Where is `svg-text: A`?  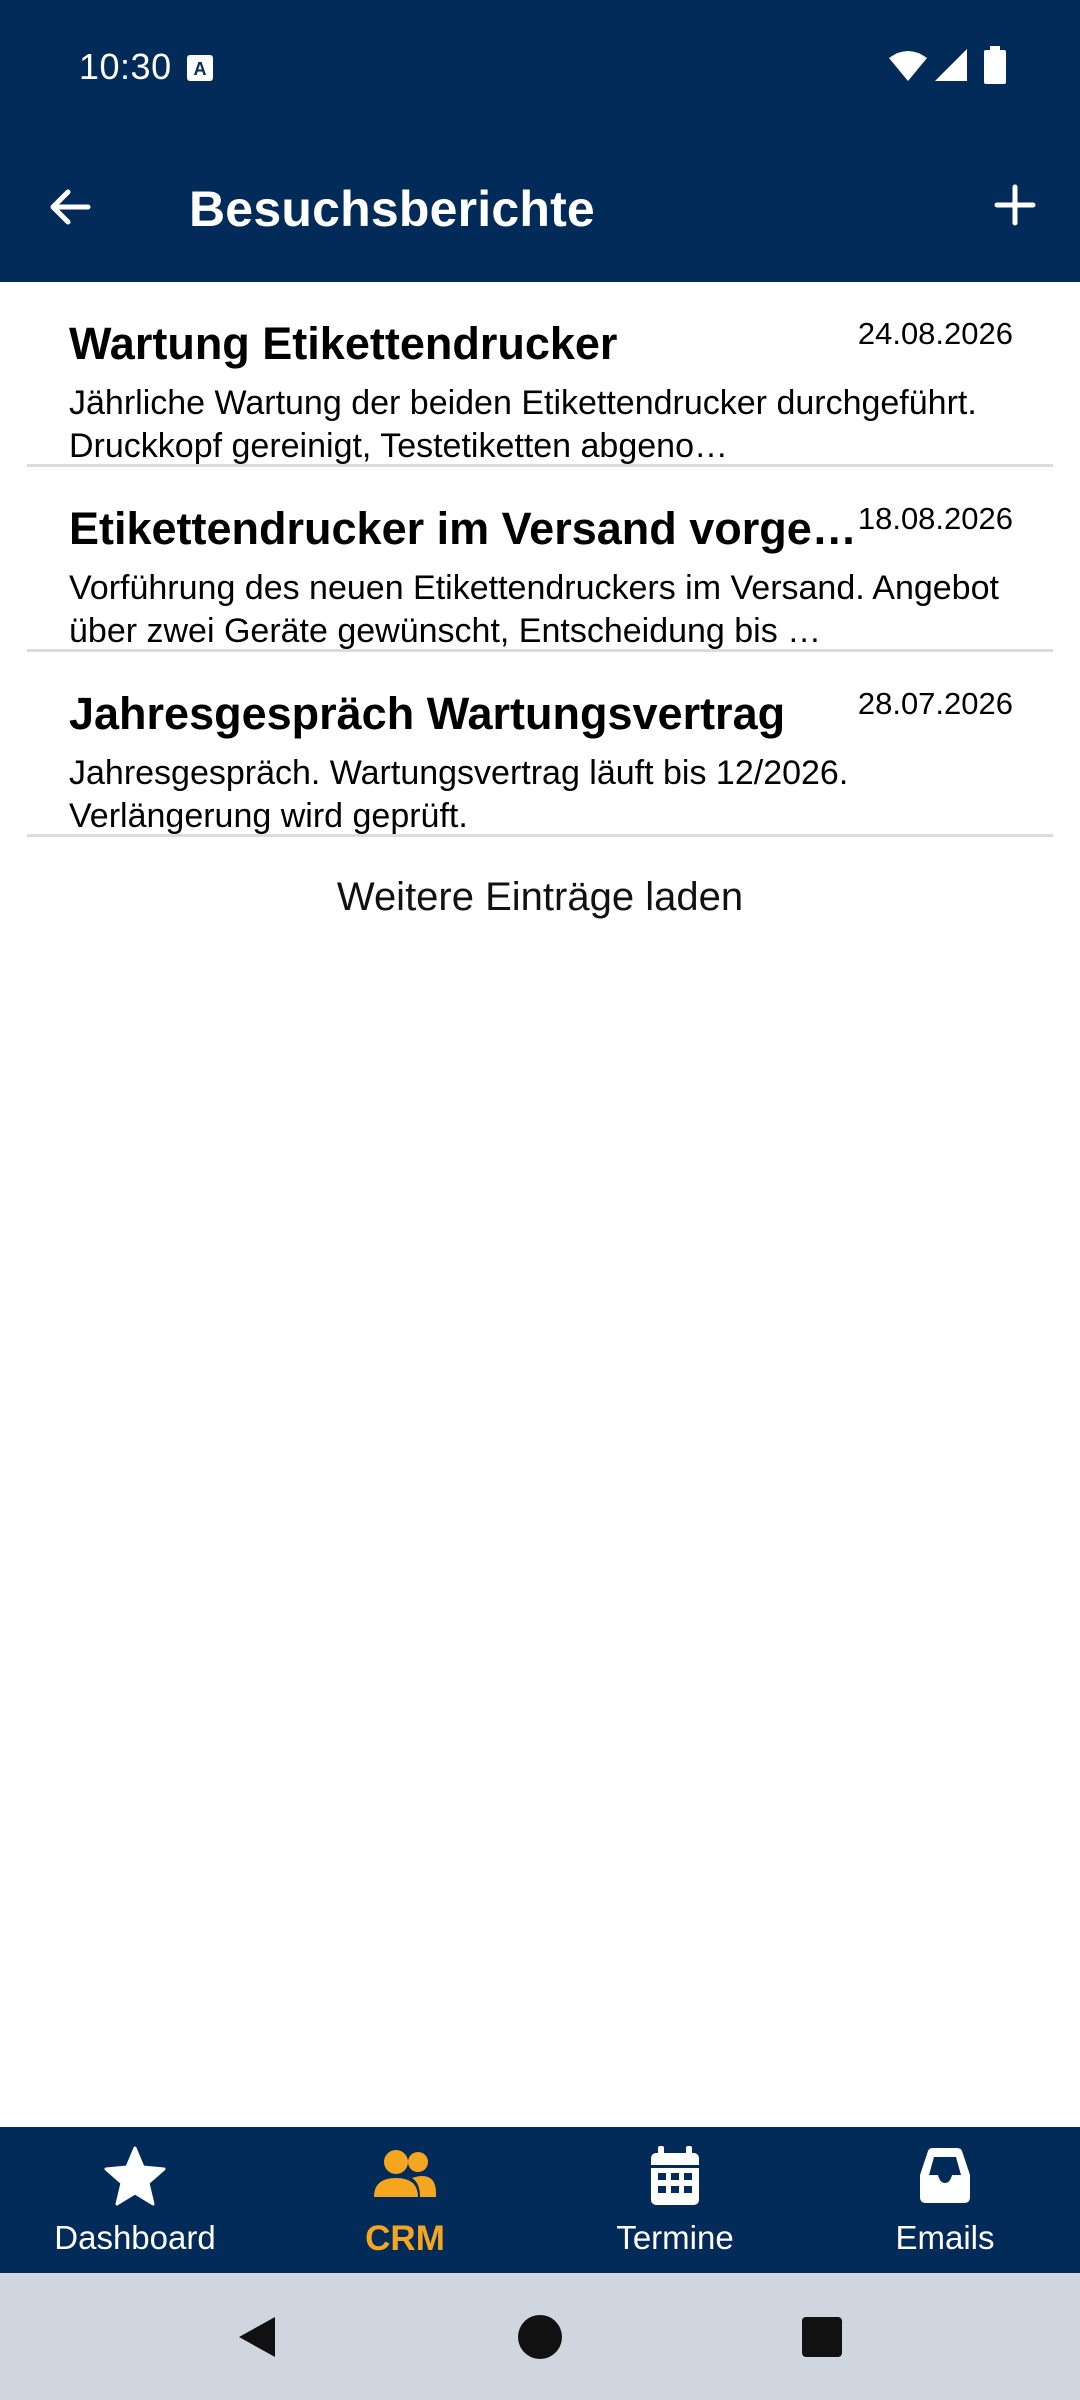 svg-text: A is located at coordinates (200, 69).